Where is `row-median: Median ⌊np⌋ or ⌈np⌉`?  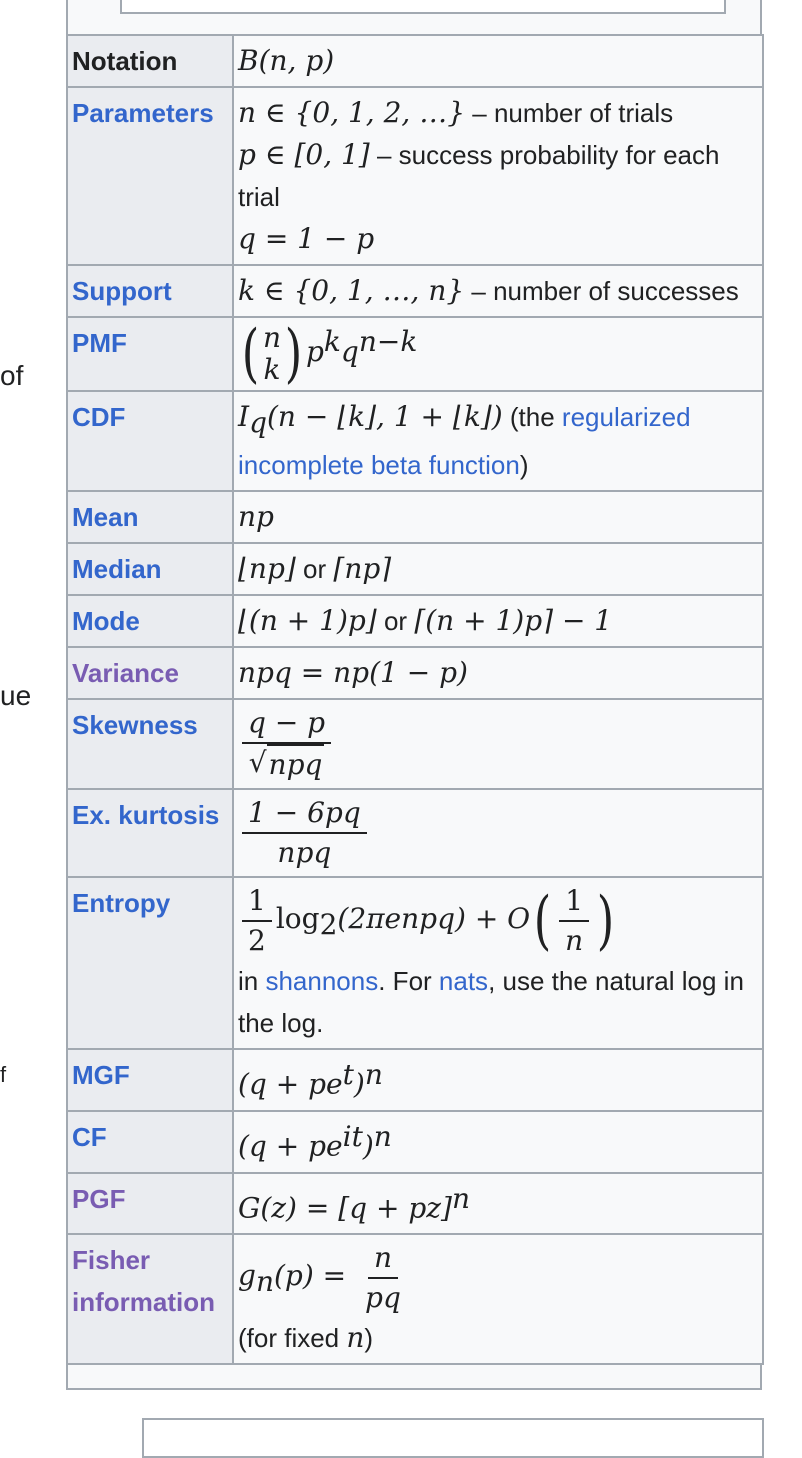 row-median: Median ⌊np⌋ or ⌈np⌉ is located at coordinates (415, 569).